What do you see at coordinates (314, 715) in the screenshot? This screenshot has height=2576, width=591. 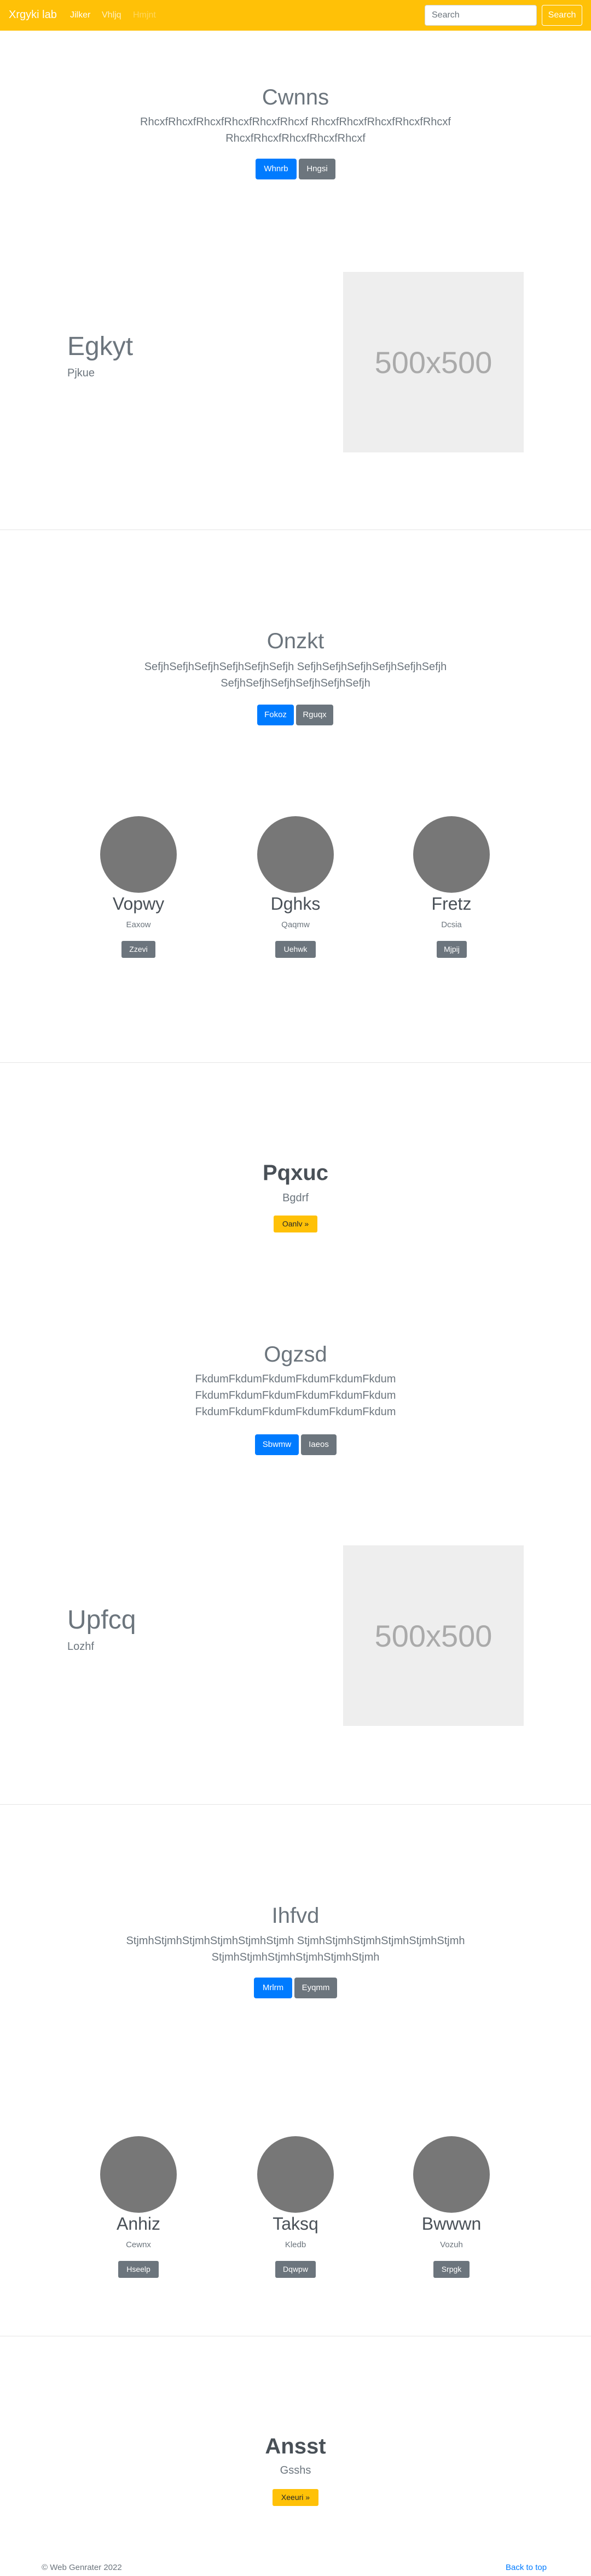 I see `hero-secondary-button: Rguqx` at bounding box center [314, 715].